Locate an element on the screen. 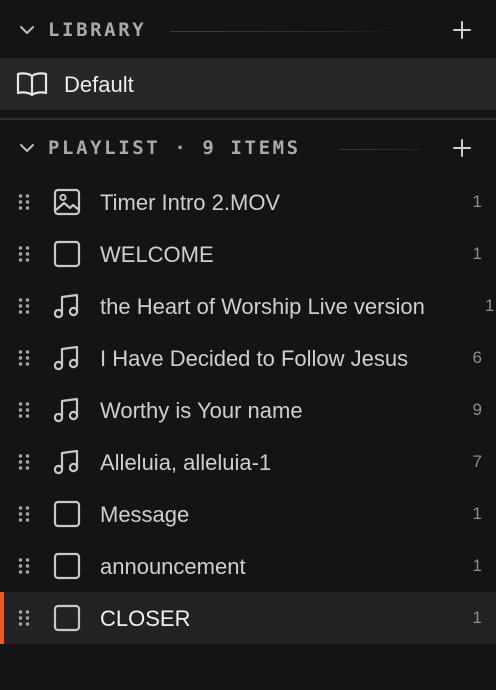 Image resolution: width=496 pixels, height=690 pixels. playlist-item-label: the Heart of Worship Live version is located at coordinates (262, 306).